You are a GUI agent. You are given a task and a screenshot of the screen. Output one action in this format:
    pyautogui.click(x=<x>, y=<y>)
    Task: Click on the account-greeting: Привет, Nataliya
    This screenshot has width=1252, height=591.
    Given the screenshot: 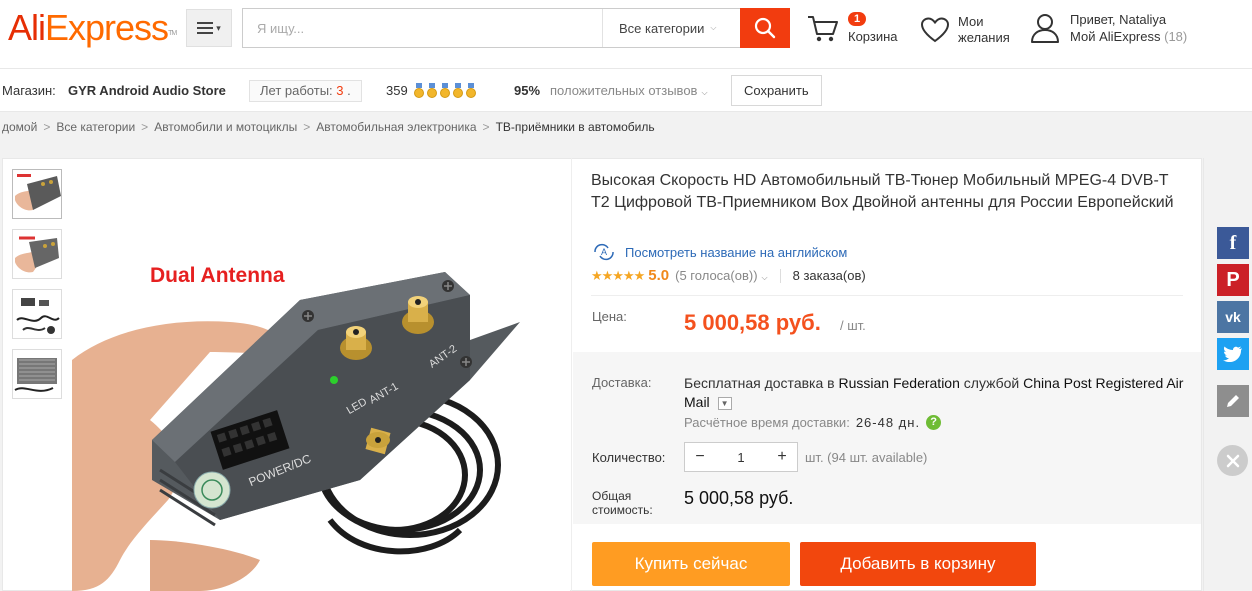 What is the action you would take?
    pyautogui.click(x=1118, y=19)
    